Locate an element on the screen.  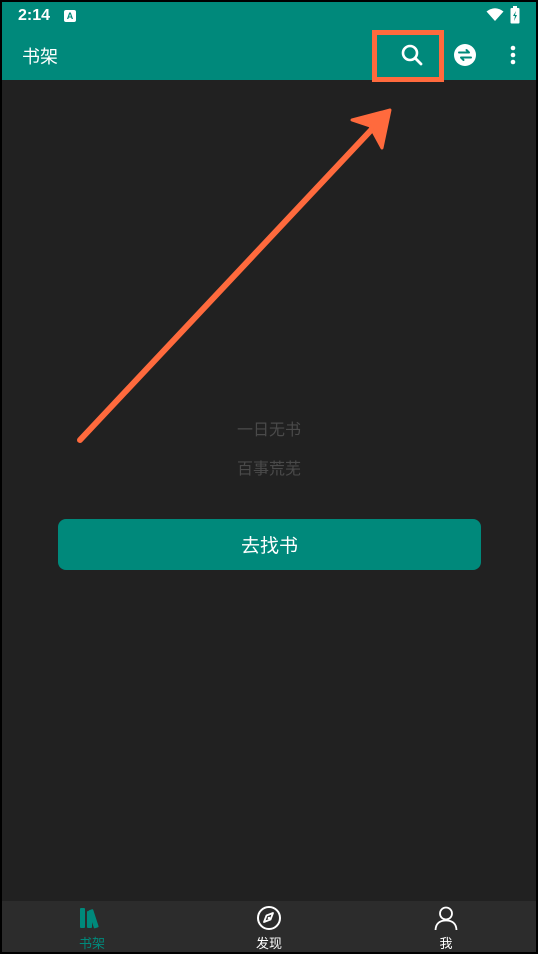
status-bar: 2:14 A is located at coordinates (269, 17).